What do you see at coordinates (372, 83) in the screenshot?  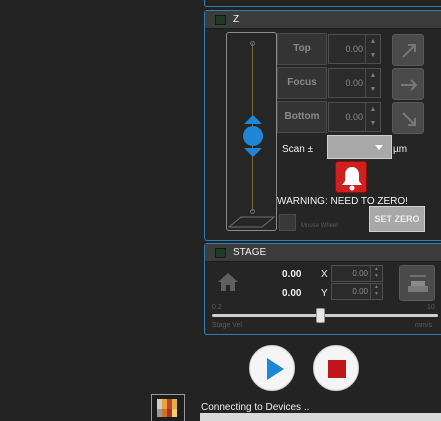 I see `focus-spinner: ▲ ▼` at bounding box center [372, 83].